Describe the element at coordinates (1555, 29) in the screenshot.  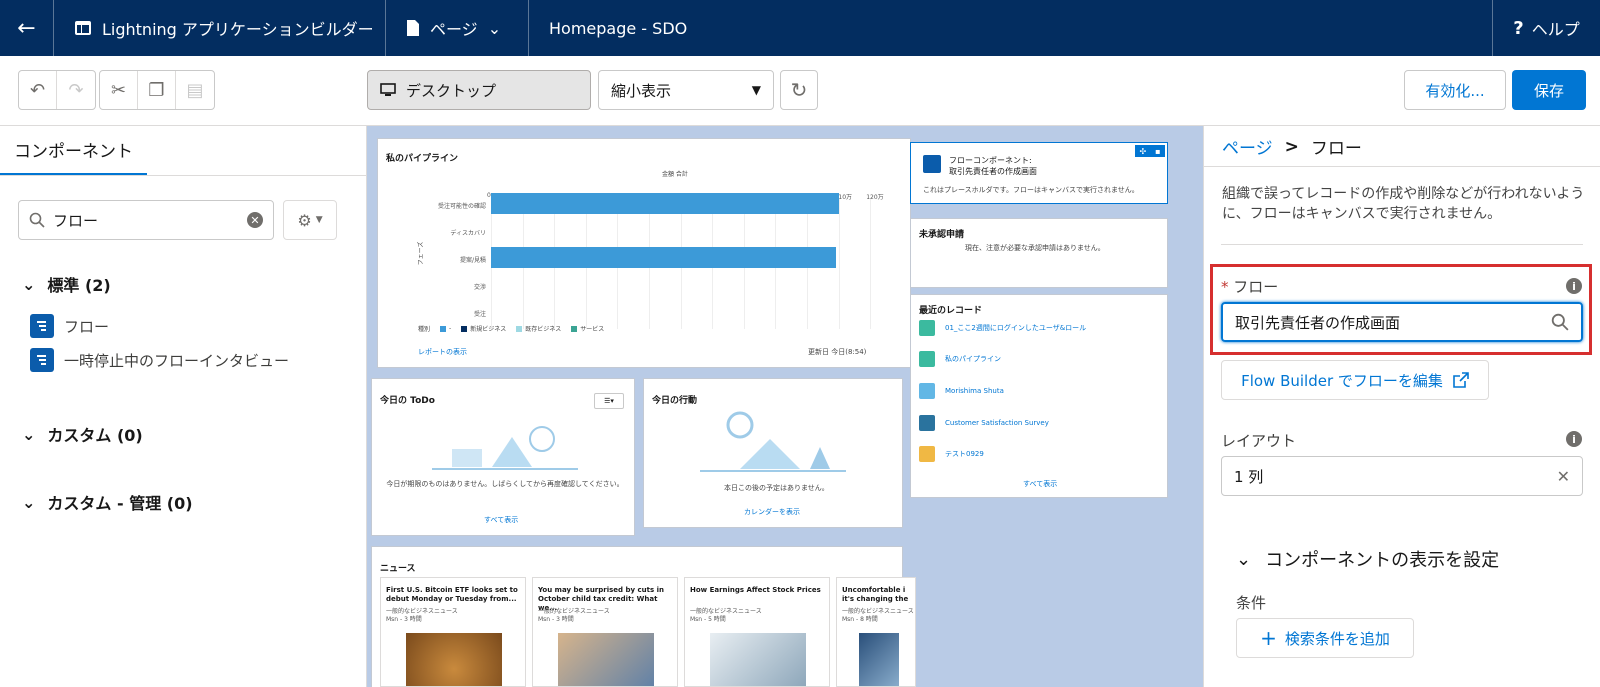
I see `help-label: ヘルプ` at that location.